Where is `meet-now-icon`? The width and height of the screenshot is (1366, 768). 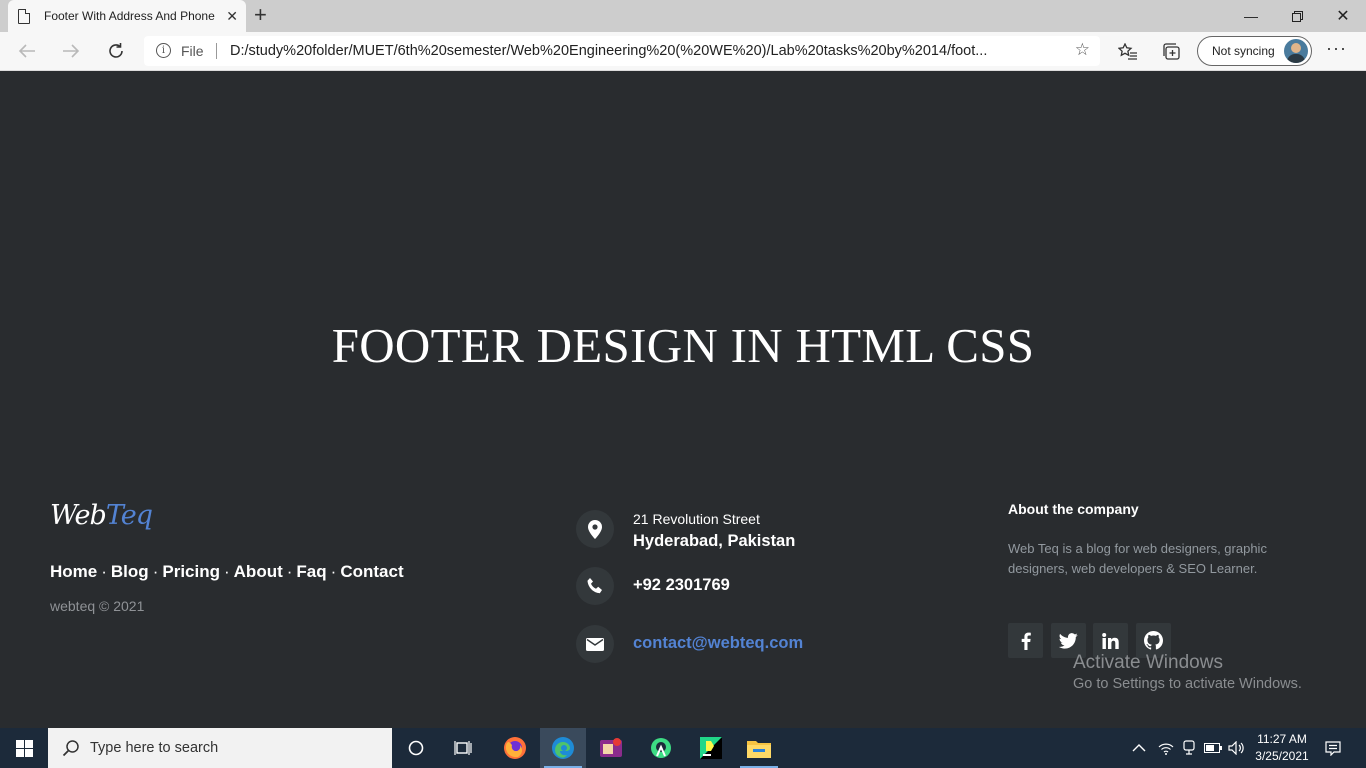
meet-now-icon is located at coordinates (1189, 748).